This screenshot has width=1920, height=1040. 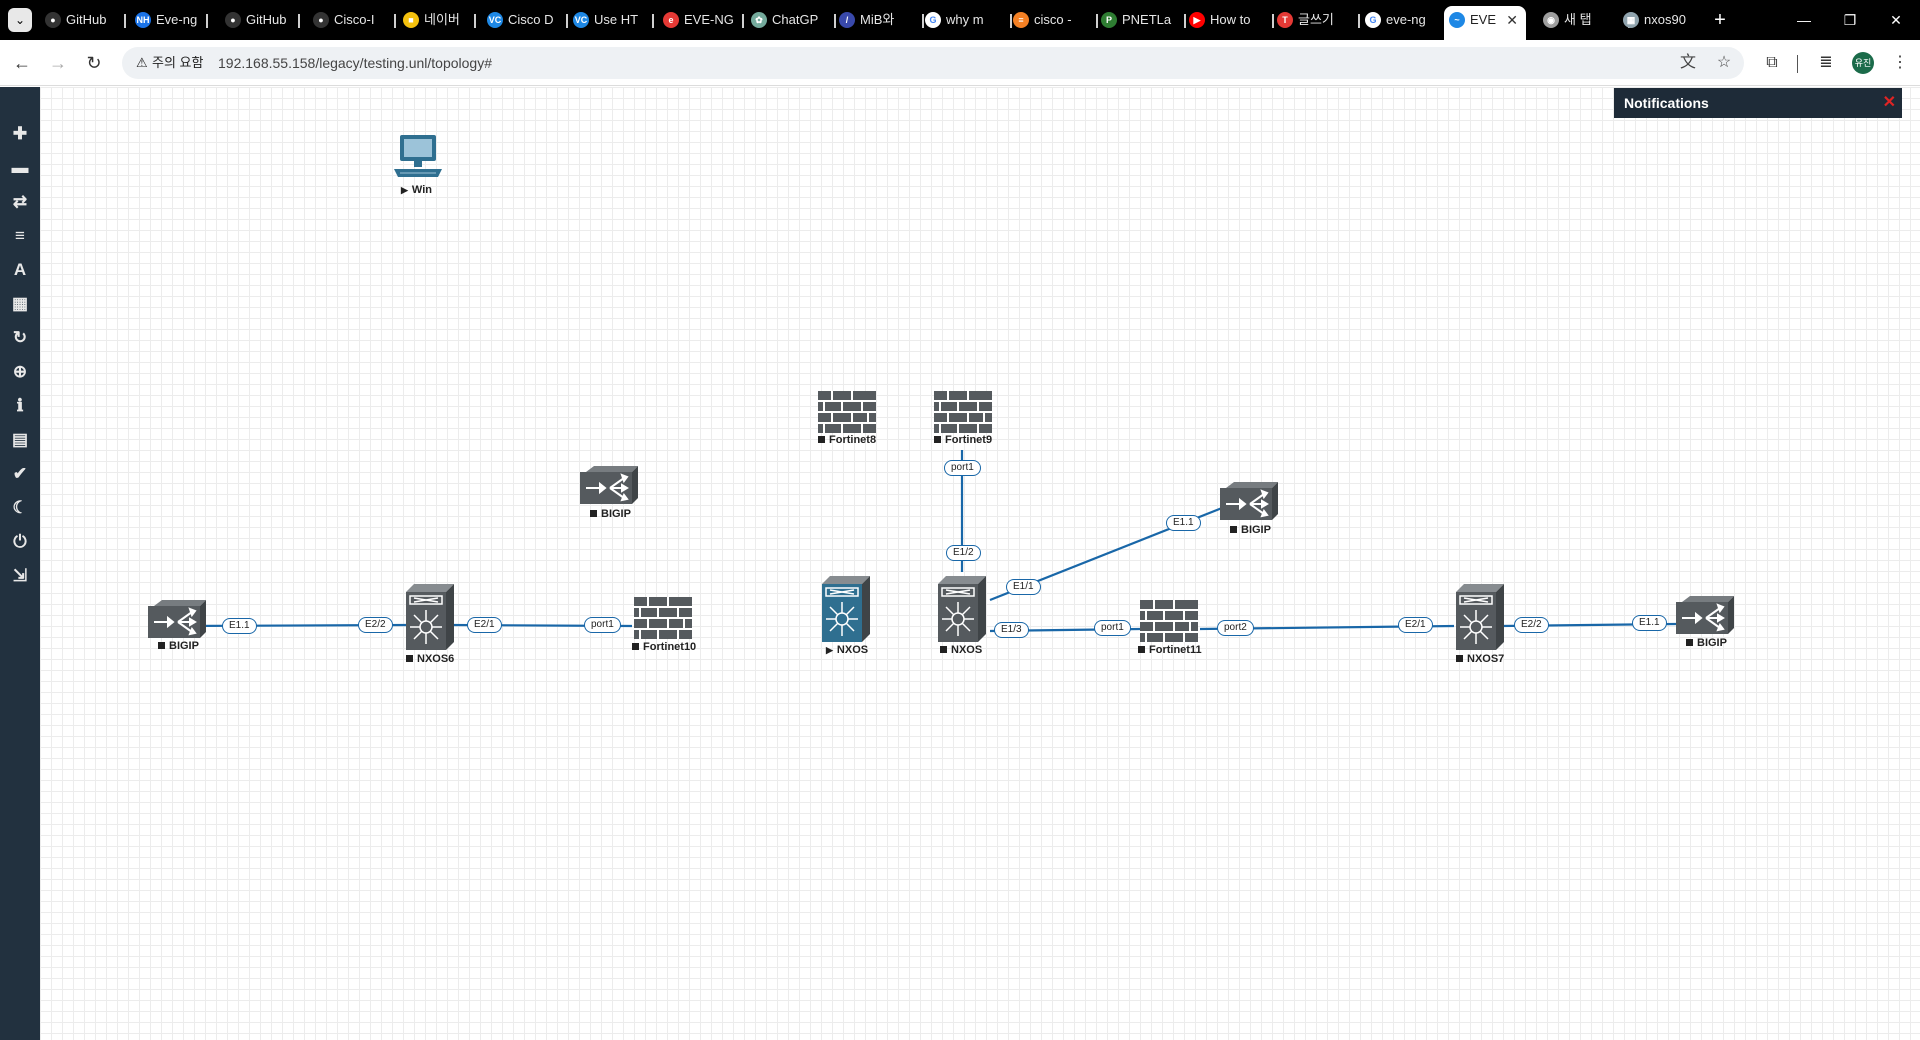 I want to click on node-bigip2, so click(x=609, y=488).